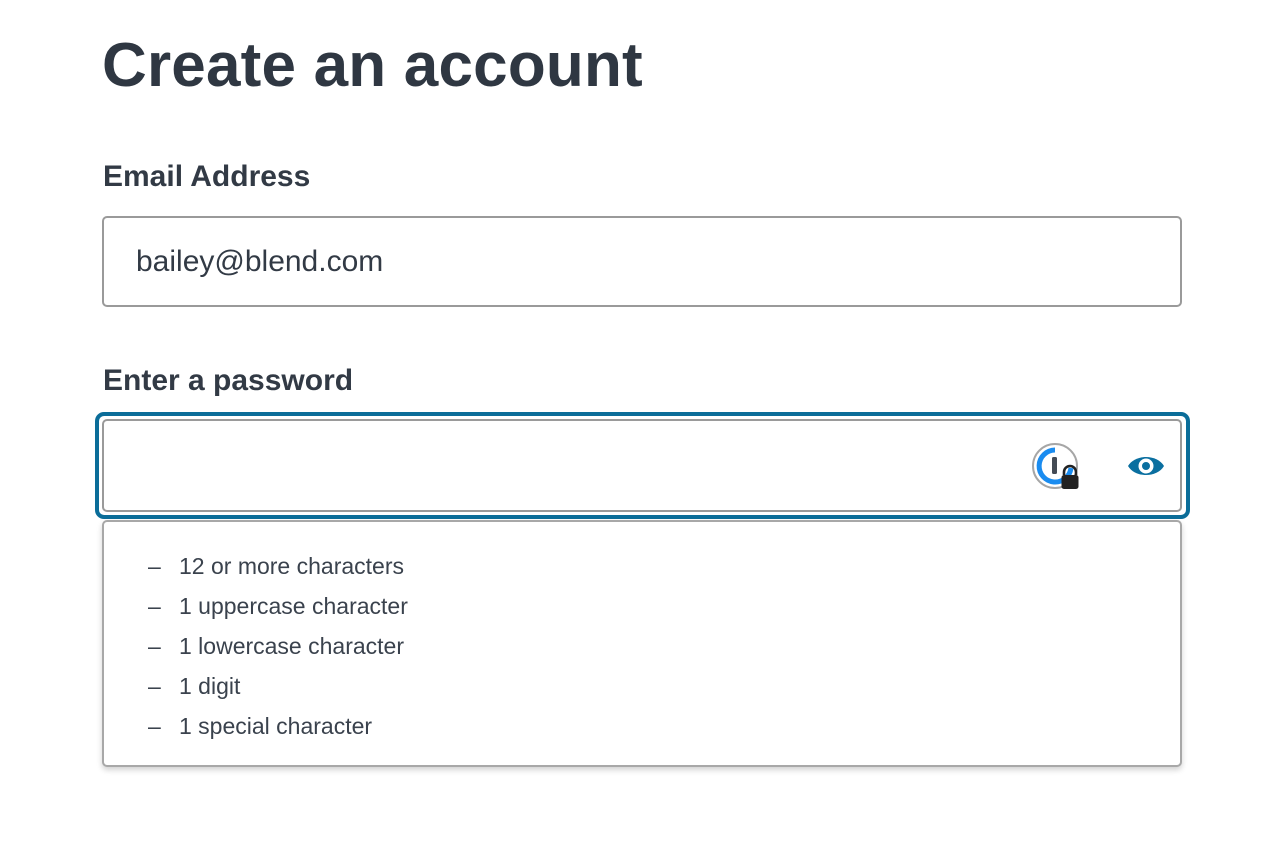 Image resolution: width=1284 pixels, height=844 pixels. What do you see at coordinates (291, 646) in the screenshot?
I see `requirement-text: 1 lowercase character` at bounding box center [291, 646].